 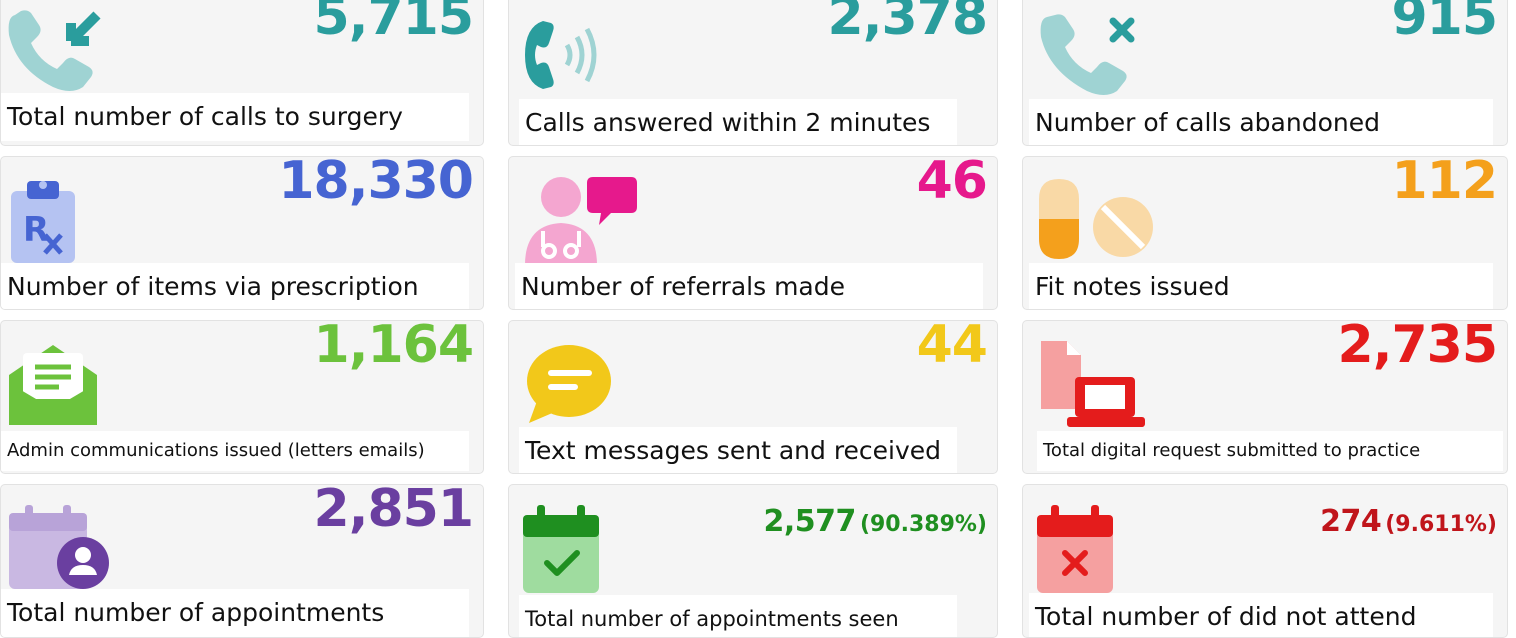 What do you see at coordinates (1265, 73) in the screenshot?
I see `stat-card-calls-abandoned: 915 Number of calls abandoned` at bounding box center [1265, 73].